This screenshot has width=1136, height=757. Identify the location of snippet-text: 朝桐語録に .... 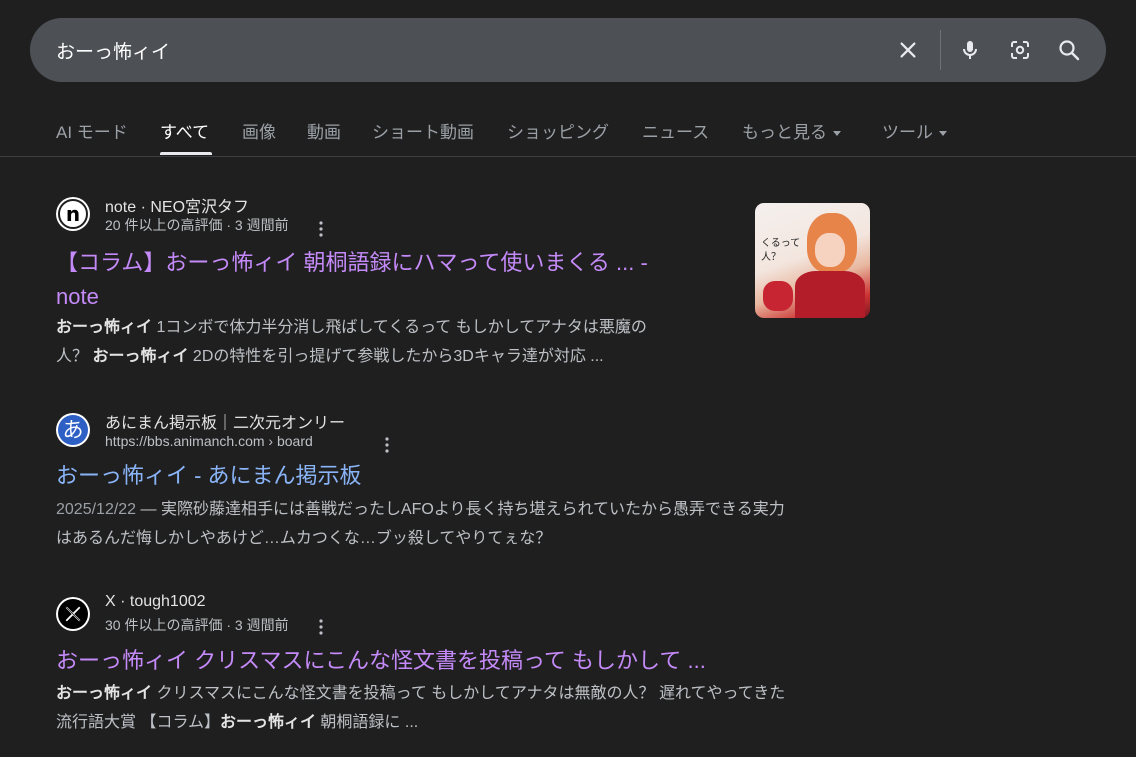
(367, 722).